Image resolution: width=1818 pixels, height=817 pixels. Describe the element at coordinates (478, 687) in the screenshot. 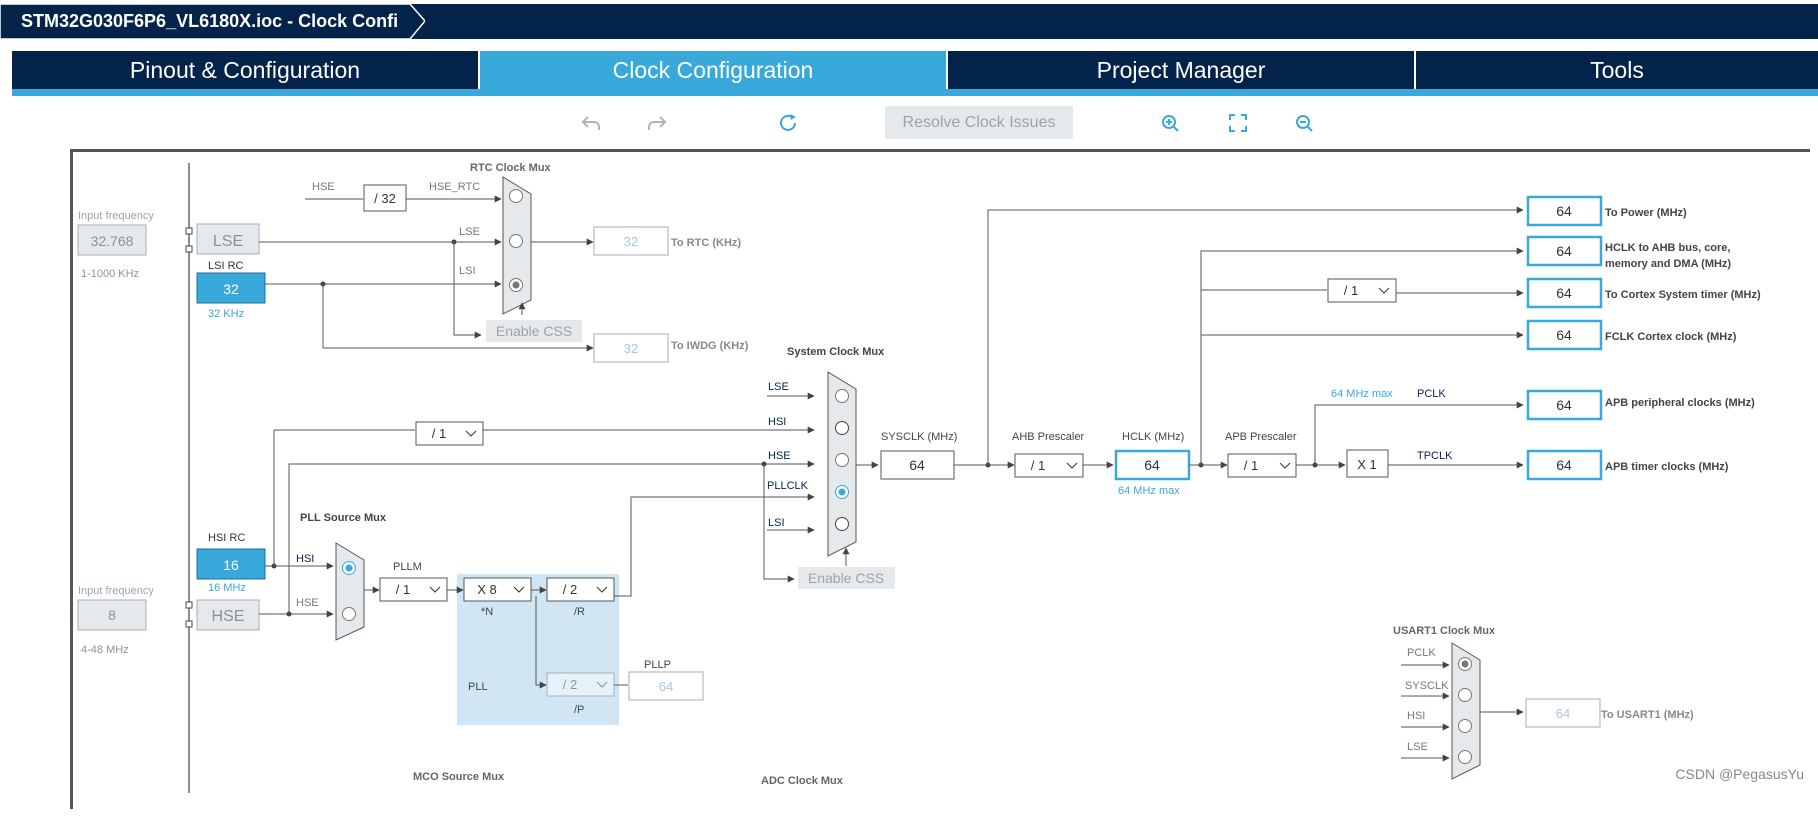

I see `pll-area-label: PLL` at that location.